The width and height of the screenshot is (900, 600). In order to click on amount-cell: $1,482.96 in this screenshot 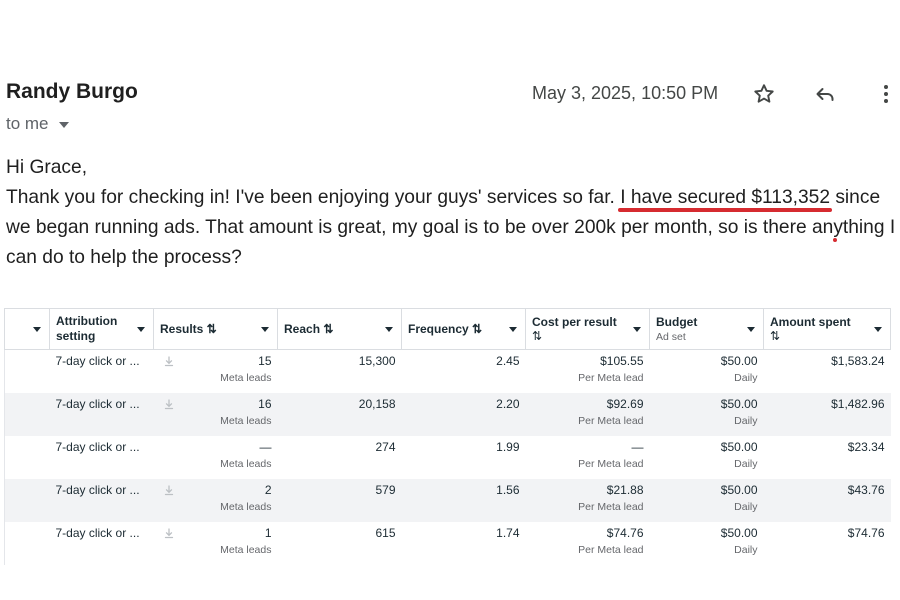, I will do `click(827, 414)`.